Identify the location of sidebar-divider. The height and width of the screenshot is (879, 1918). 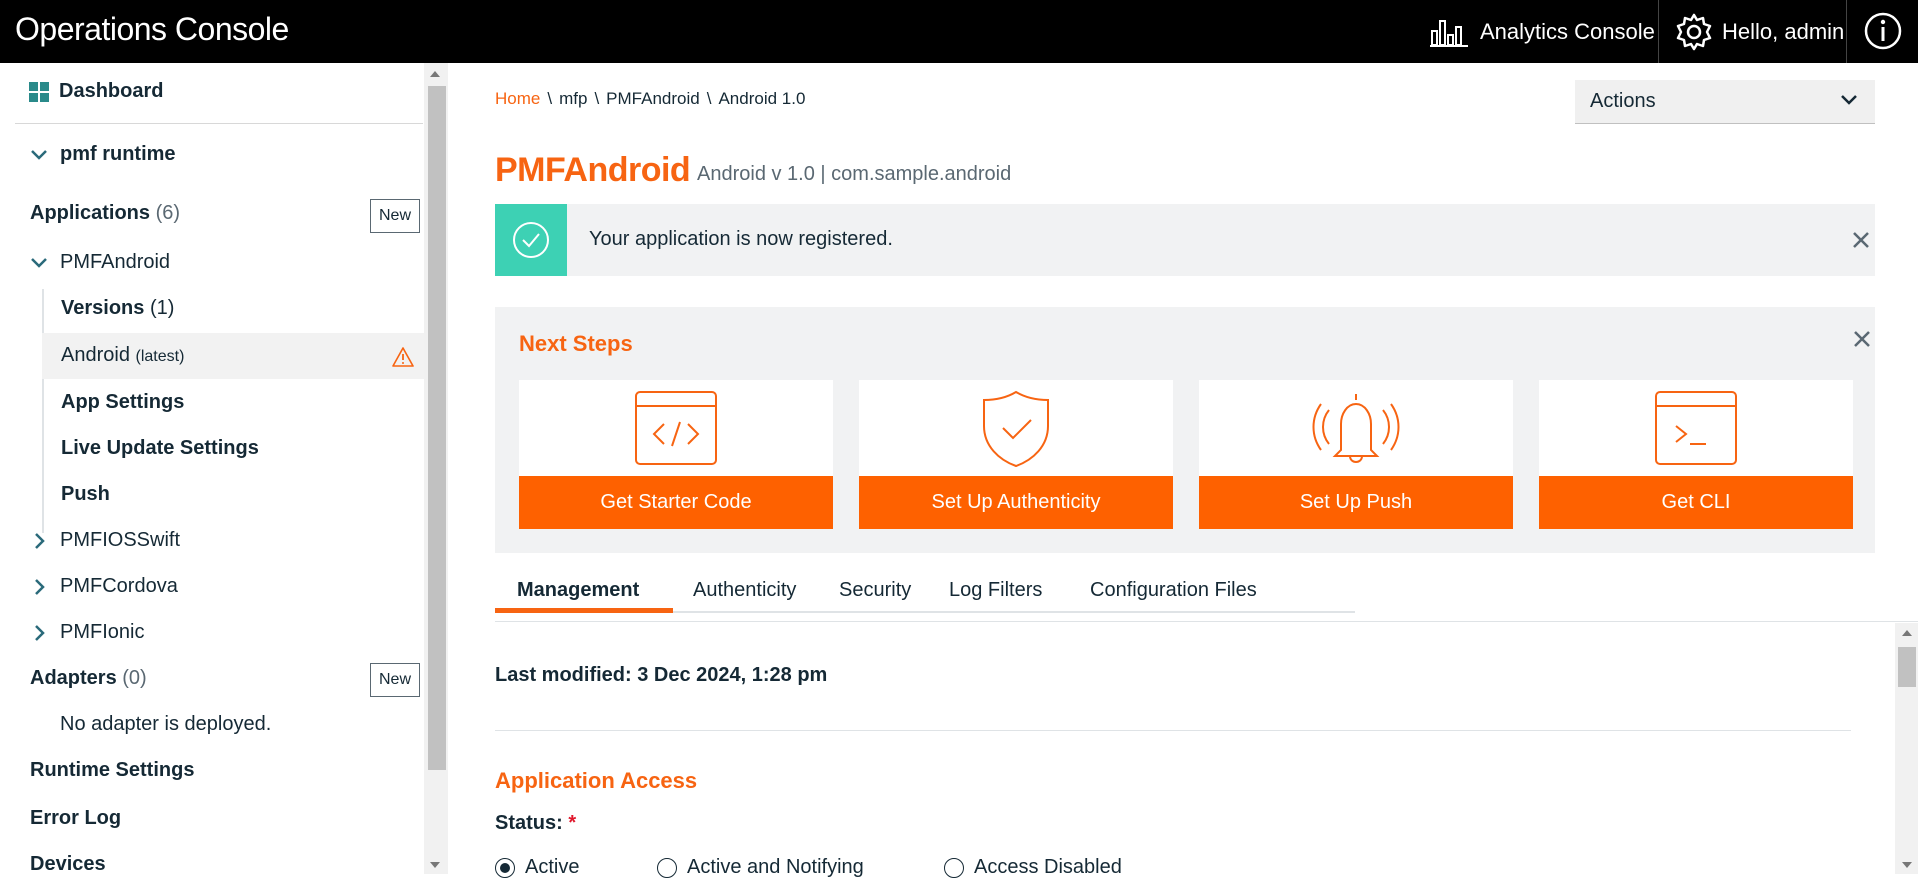
(219, 123).